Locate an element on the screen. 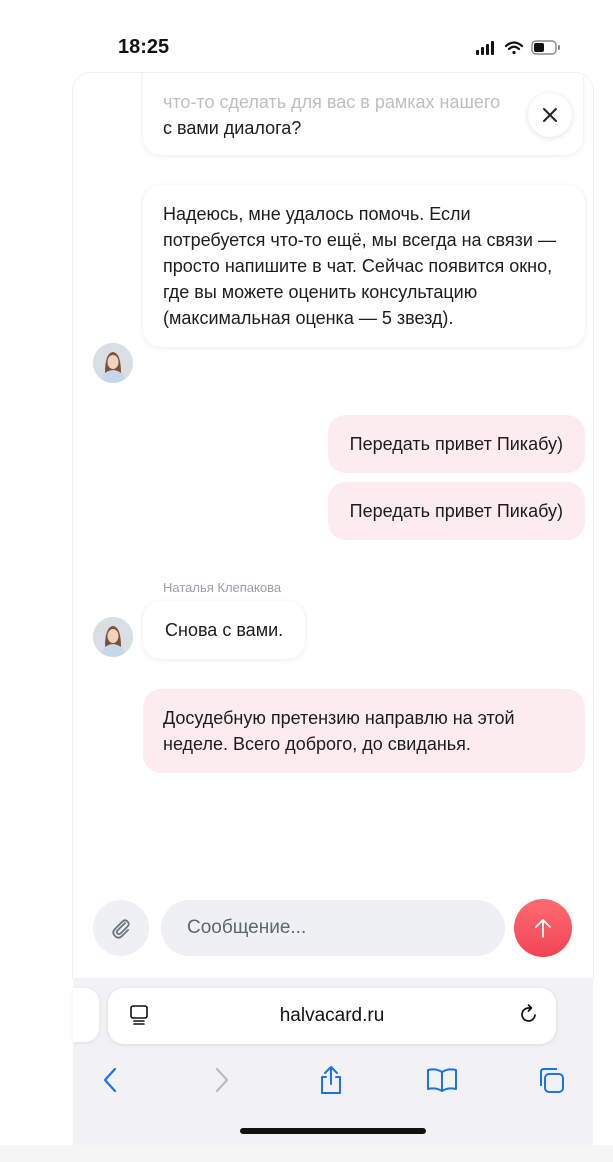 The width and height of the screenshot is (613, 1162). book-icon is located at coordinates (442, 1080).